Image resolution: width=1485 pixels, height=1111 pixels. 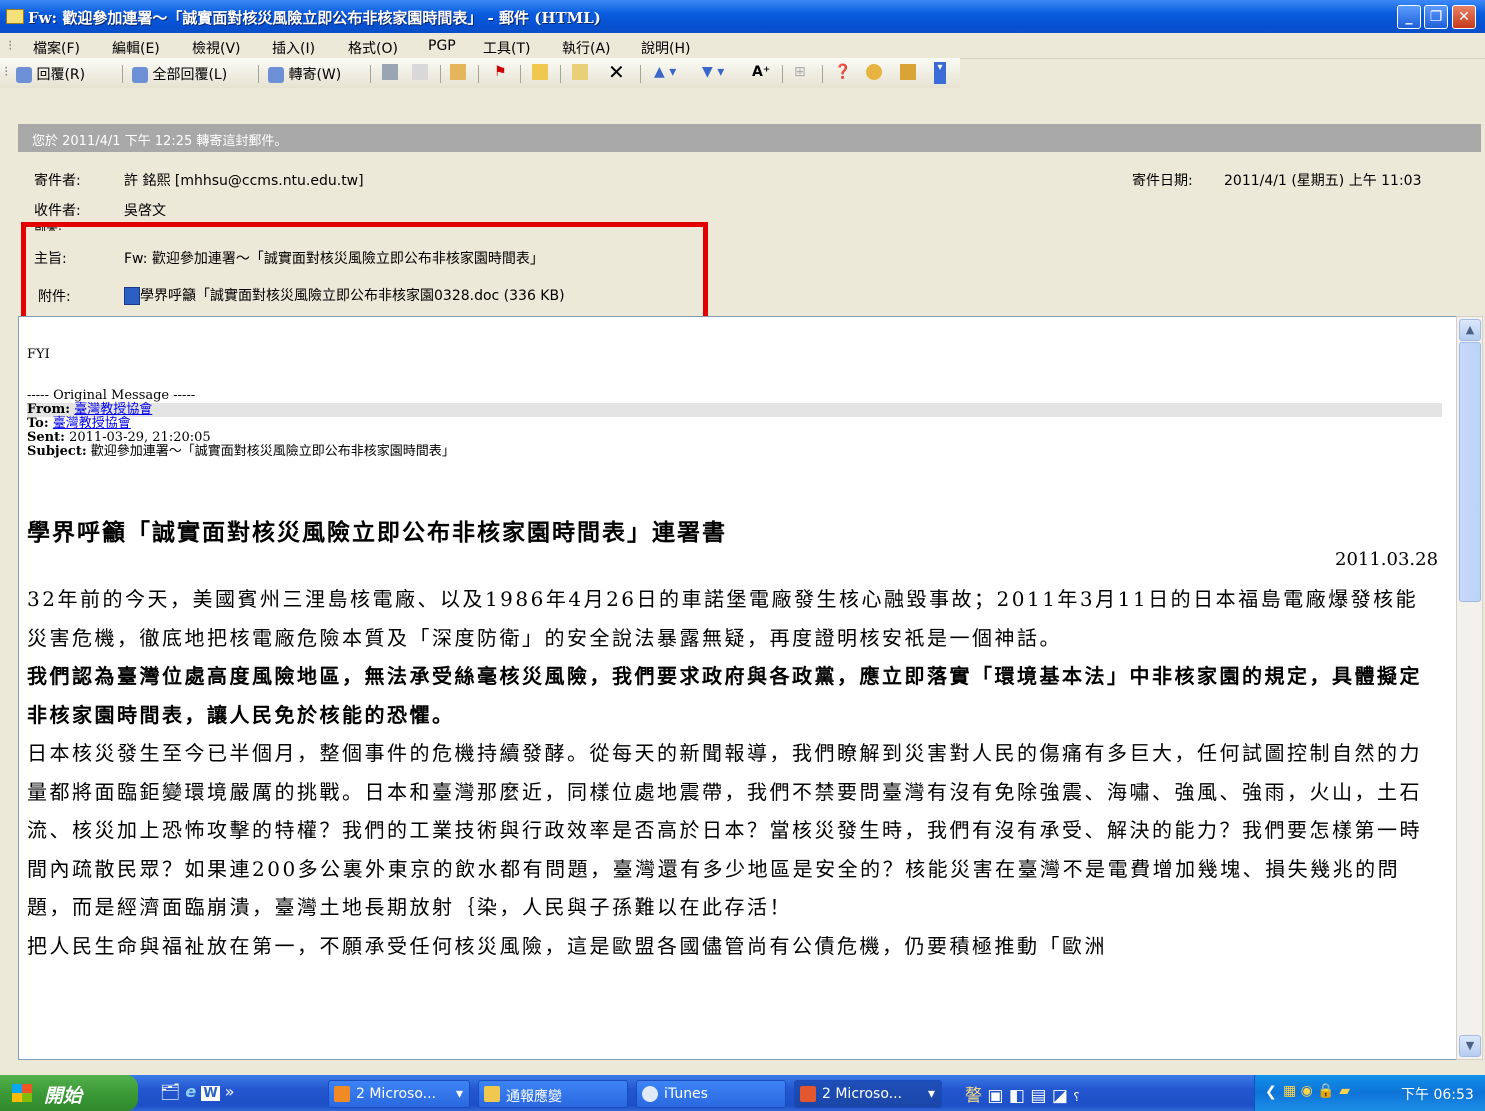 I want to click on help-button: ❓, so click(x=842, y=72).